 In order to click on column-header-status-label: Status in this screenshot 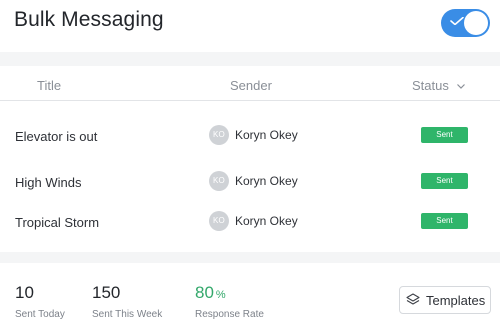, I will do `click(430, 85)`.